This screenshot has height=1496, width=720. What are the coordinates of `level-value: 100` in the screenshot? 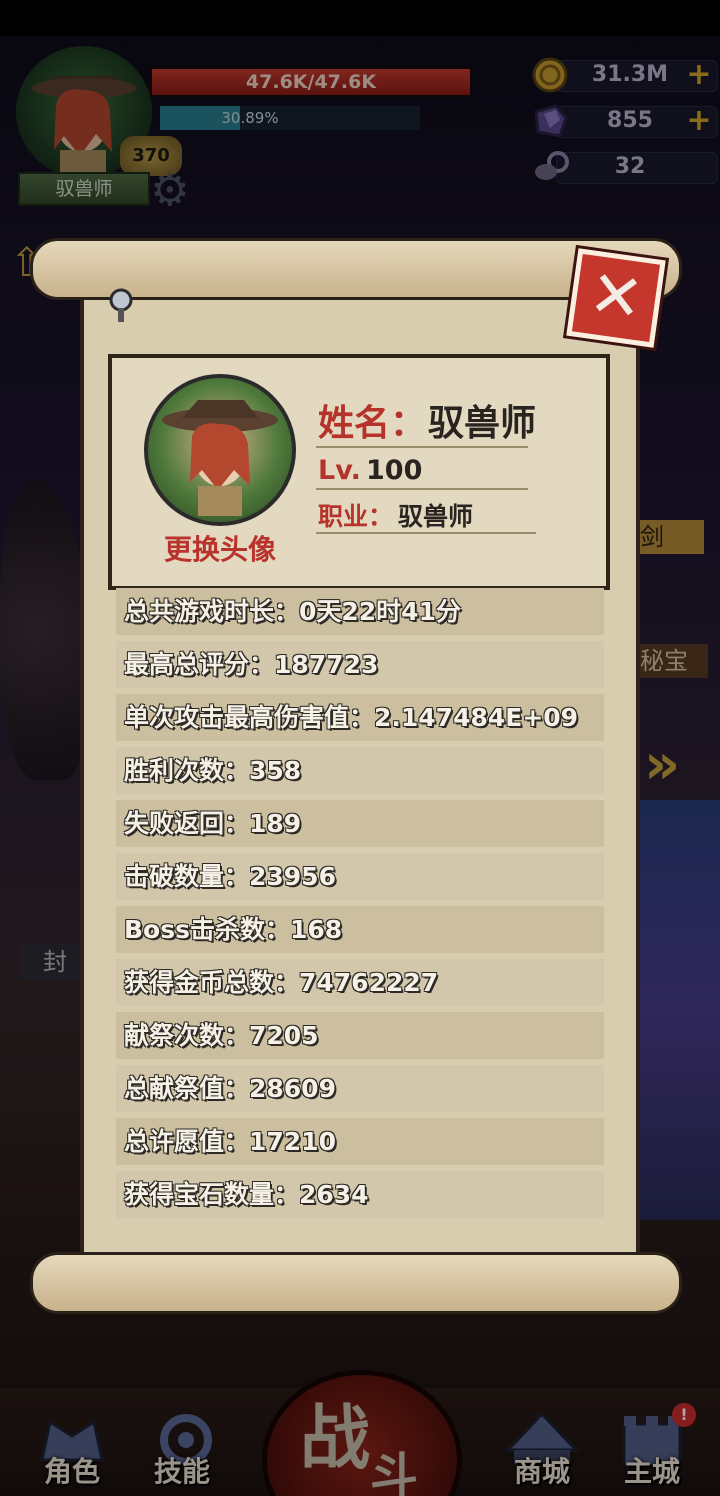 It's located at (394, 470).